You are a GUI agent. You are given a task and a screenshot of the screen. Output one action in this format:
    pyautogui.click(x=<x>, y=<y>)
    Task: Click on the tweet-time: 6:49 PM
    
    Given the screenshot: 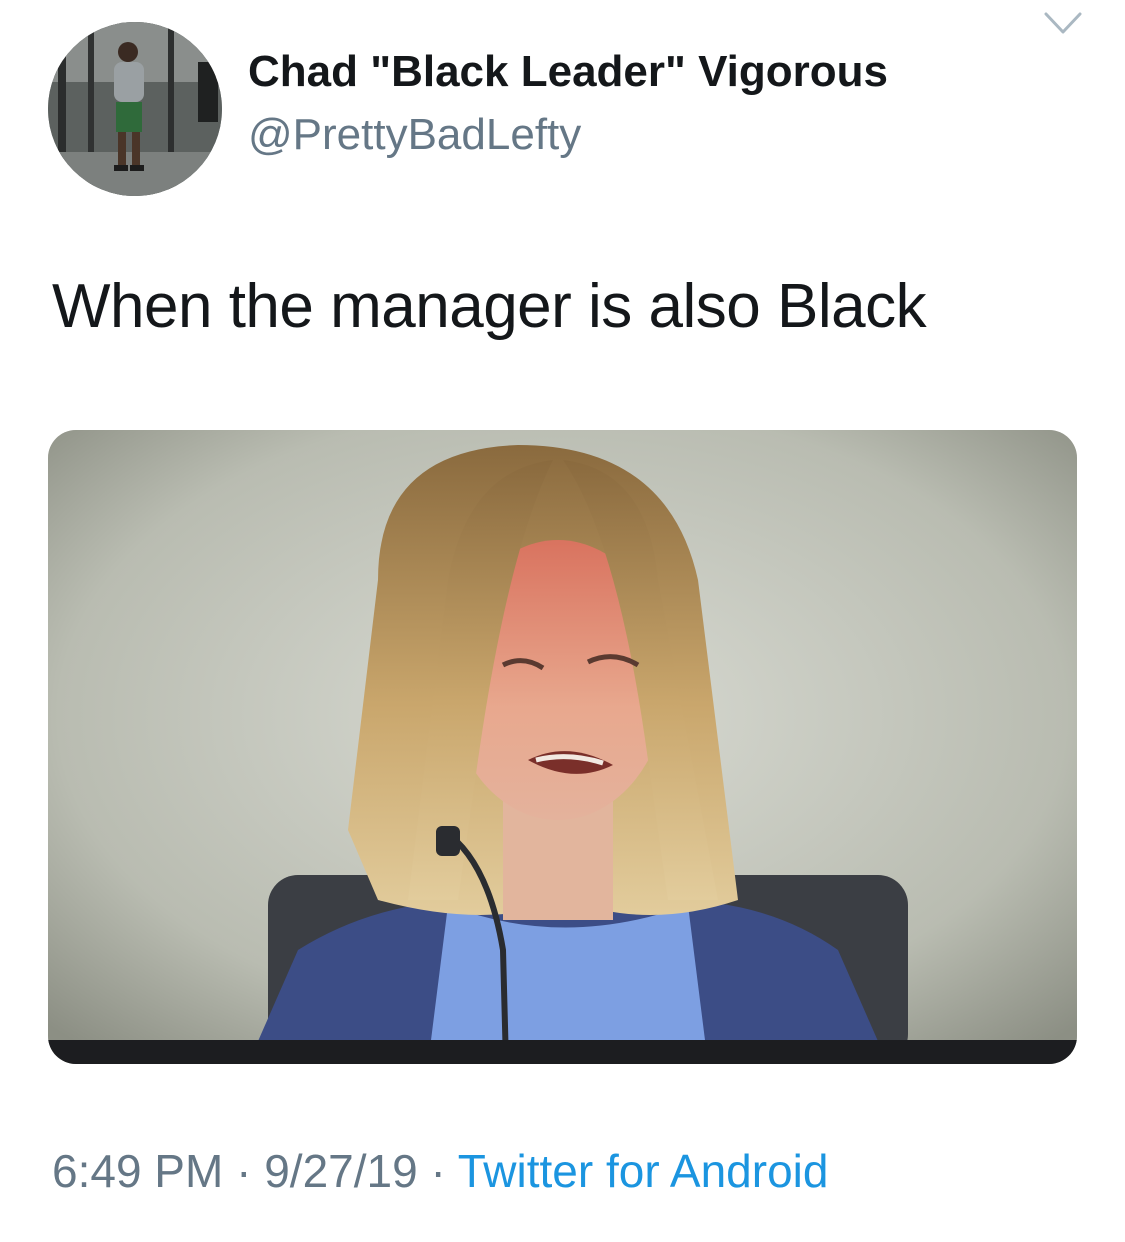 What is the action you would take?
    pyautogui.click(x=137, y=1171)
    